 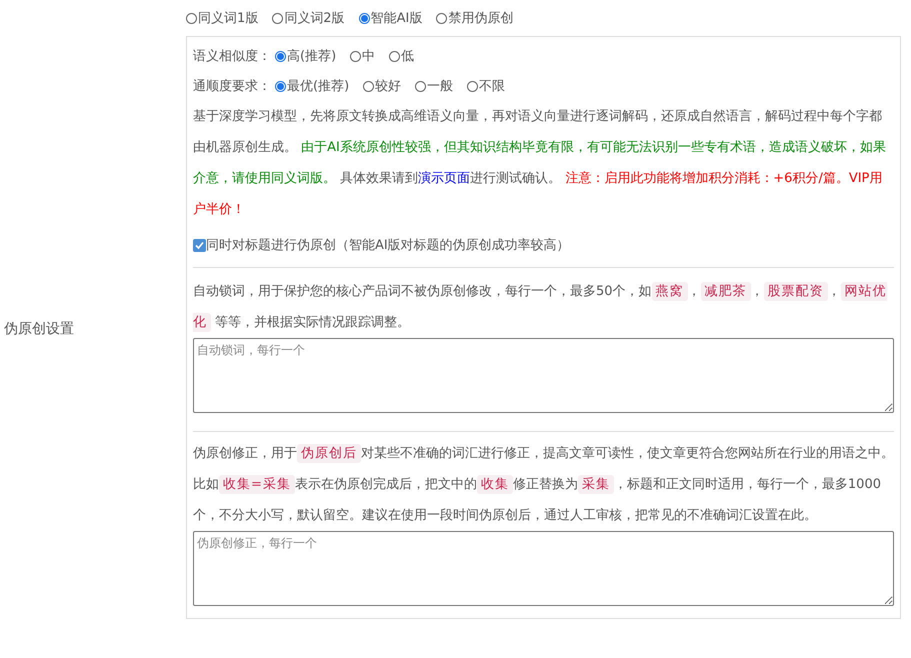 What do you see at coordinates (308, 18) in the screenshot?
I see `mode-option: 同义词2版` at bounding box center [308, 18].